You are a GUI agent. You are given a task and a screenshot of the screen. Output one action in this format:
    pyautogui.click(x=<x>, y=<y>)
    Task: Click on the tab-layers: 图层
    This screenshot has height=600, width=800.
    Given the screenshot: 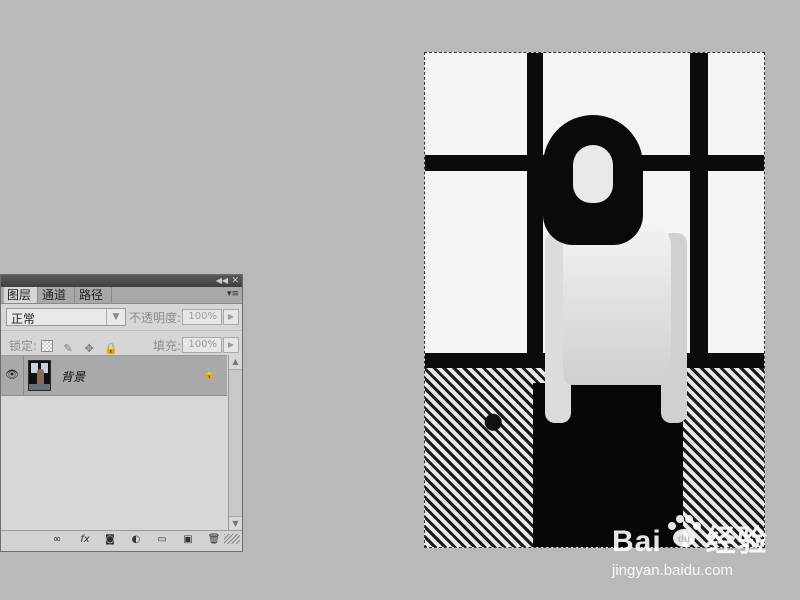 What is the action you would take?
    pyautogui.click(x=21, y=295)
    